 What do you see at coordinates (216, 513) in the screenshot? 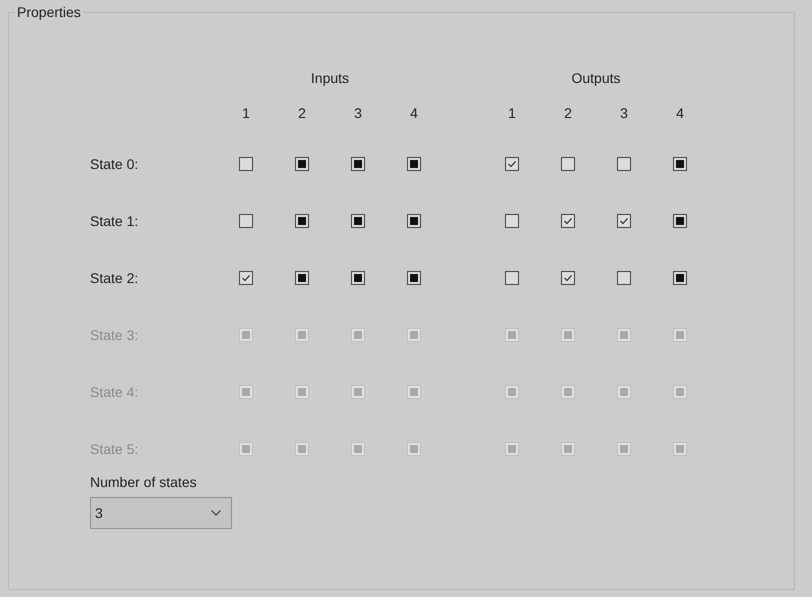
I see `chevron-down-icon` at bounding box center [216, 513].